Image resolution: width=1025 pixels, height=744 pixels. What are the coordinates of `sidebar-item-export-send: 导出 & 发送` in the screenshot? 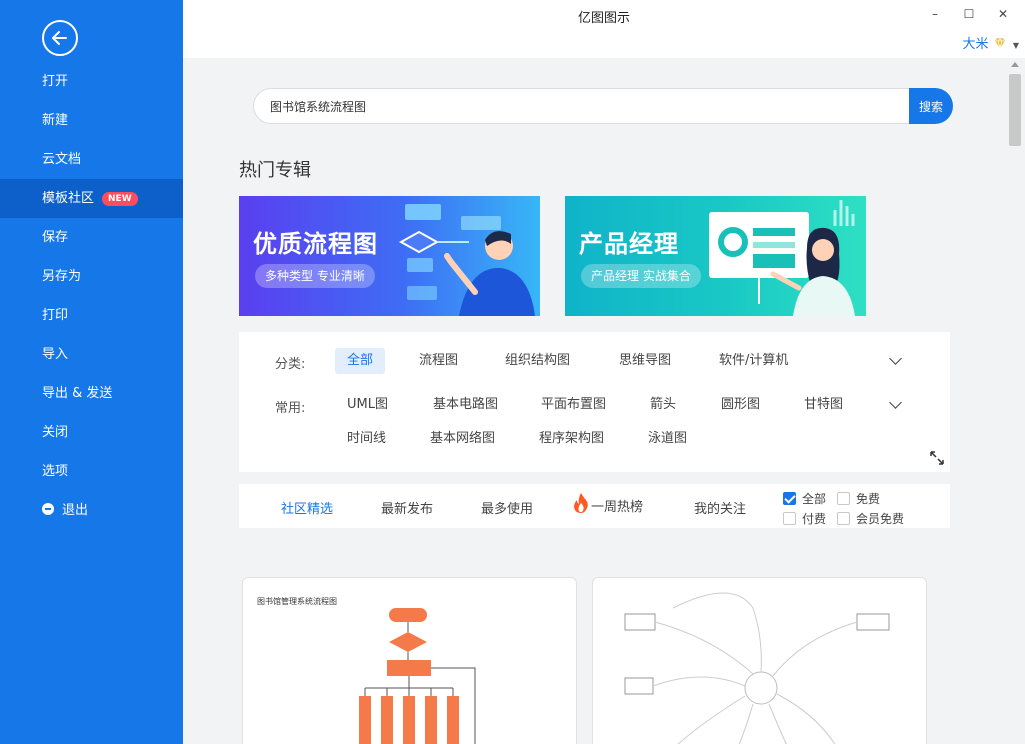 It's located at (91, 393).